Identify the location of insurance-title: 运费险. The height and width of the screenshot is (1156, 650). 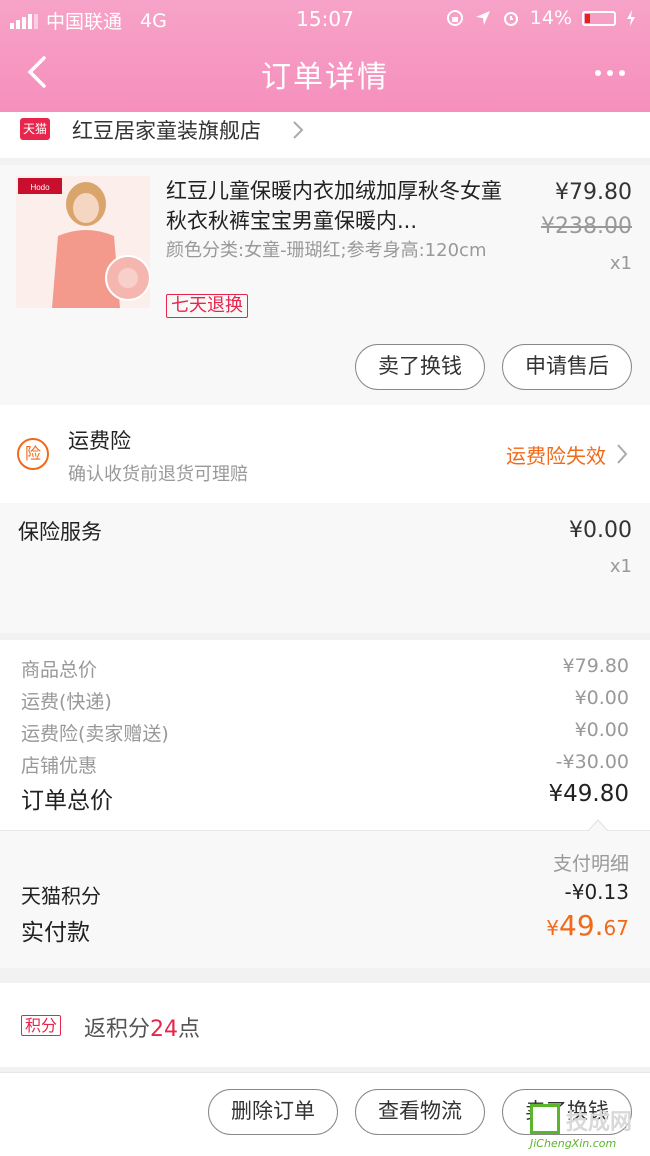
(99, 441).